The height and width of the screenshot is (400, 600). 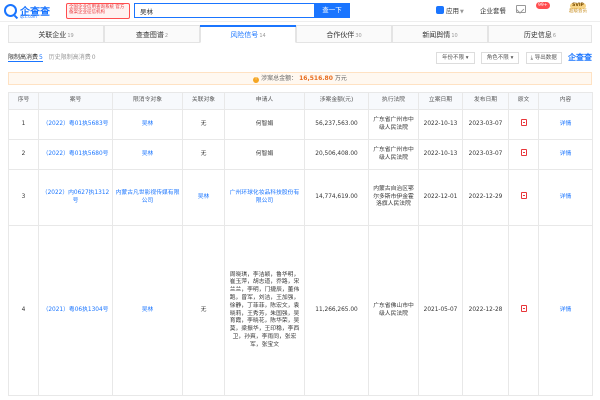 I want to click on col-target: 限消令对象, so click(x=147, y=101).